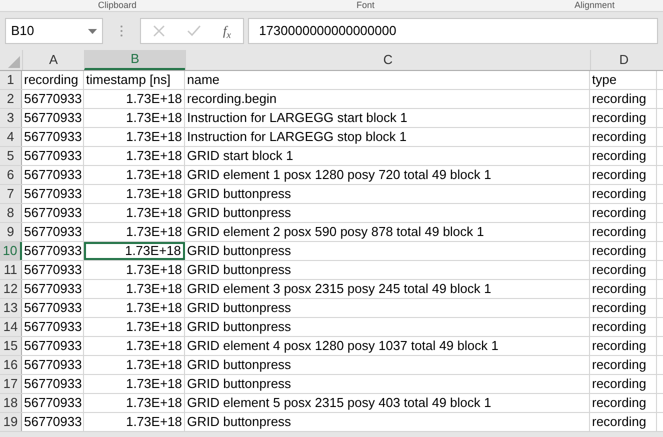  What do you see at coordinates (11, 327) in the screenshot?
I see `row-header: 14` at bounding box center [11, 327].